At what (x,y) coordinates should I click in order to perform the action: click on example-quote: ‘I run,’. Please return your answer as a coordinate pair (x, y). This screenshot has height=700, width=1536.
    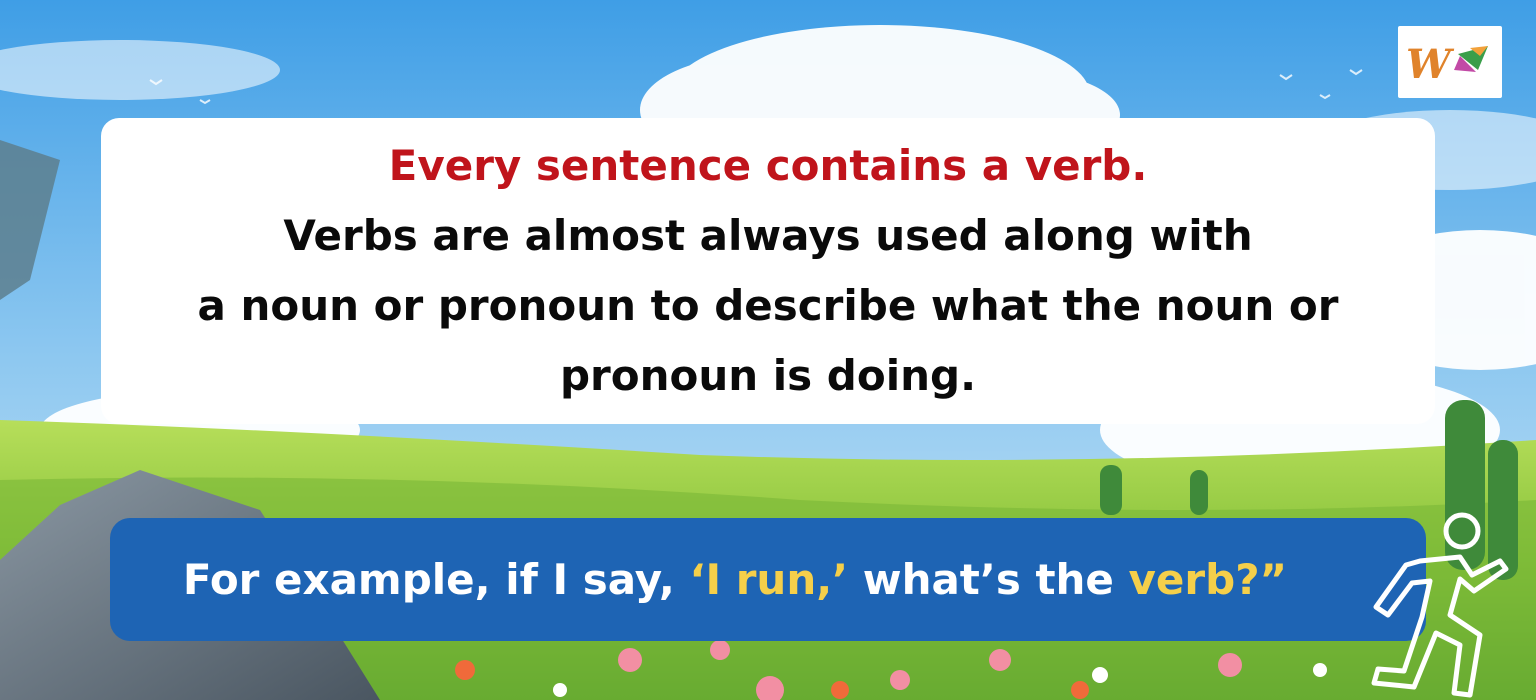
    Looking at the image, I should click on (769, 579).